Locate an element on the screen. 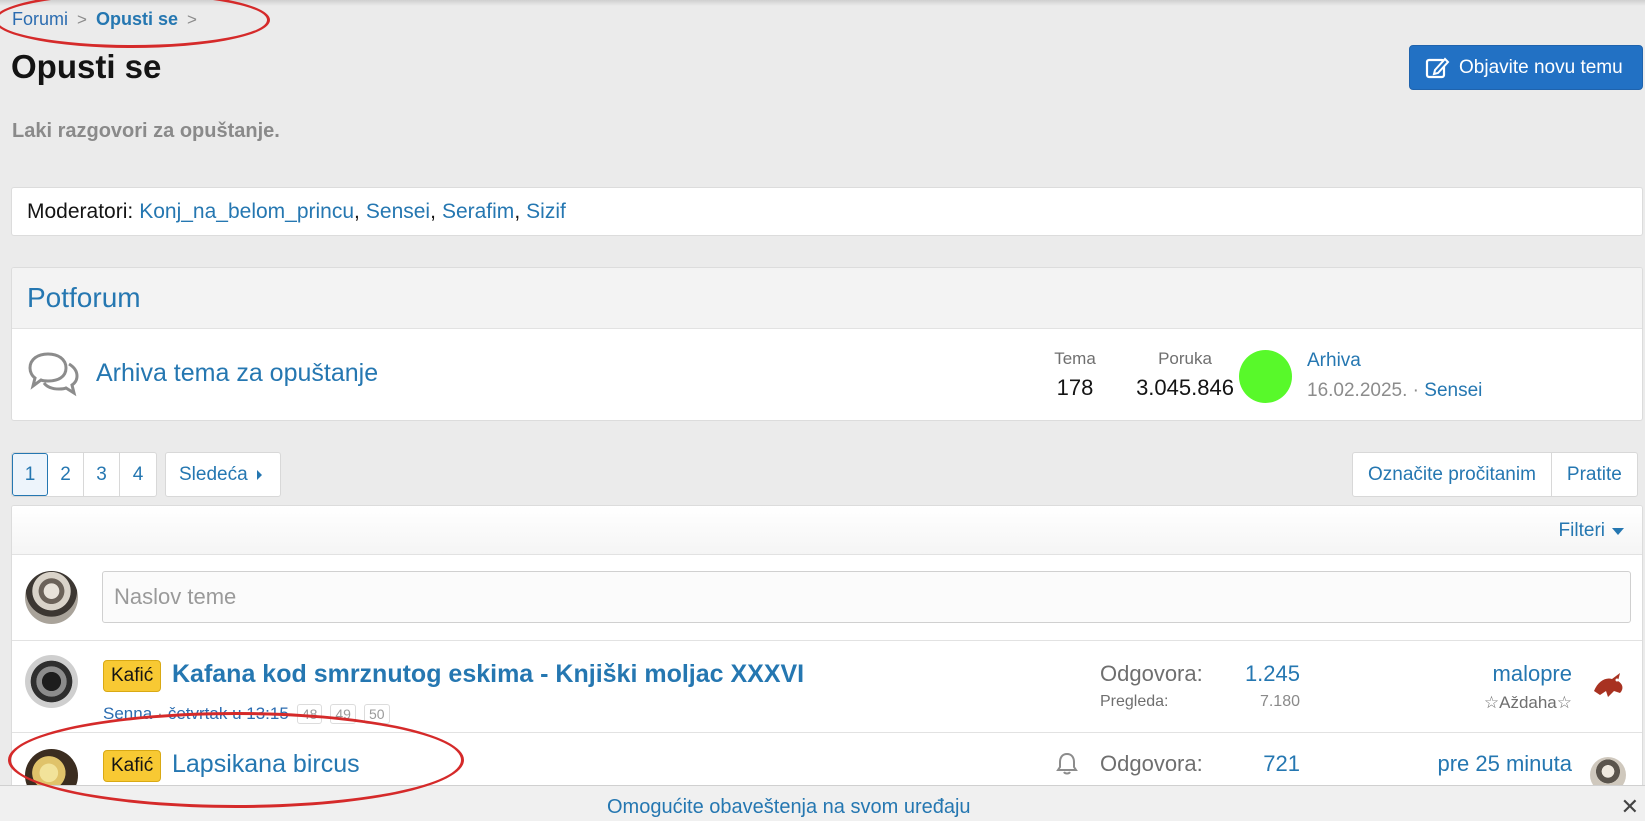 This screenshot has height=821, width=1645. stat-value: 3.045.846 is located at coordinates (1185, 387).